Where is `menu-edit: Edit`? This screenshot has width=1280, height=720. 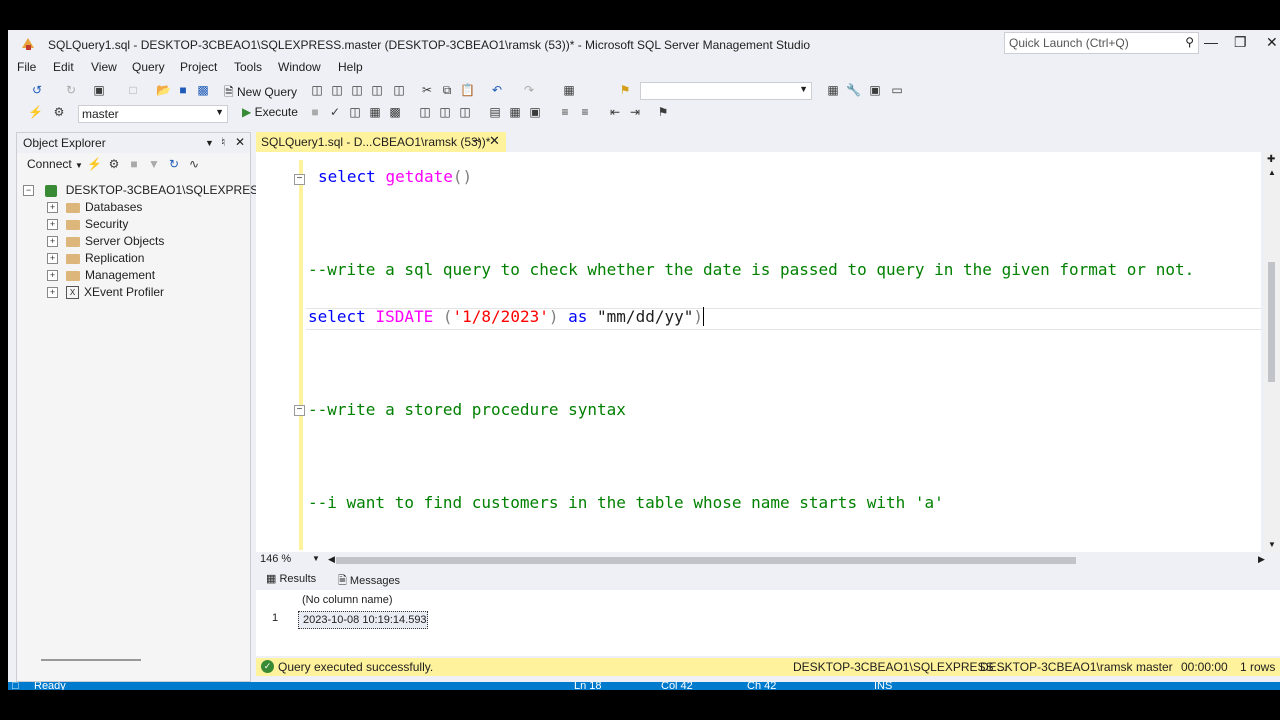 menu-edit: Edit is located at coordinates (63, 67).